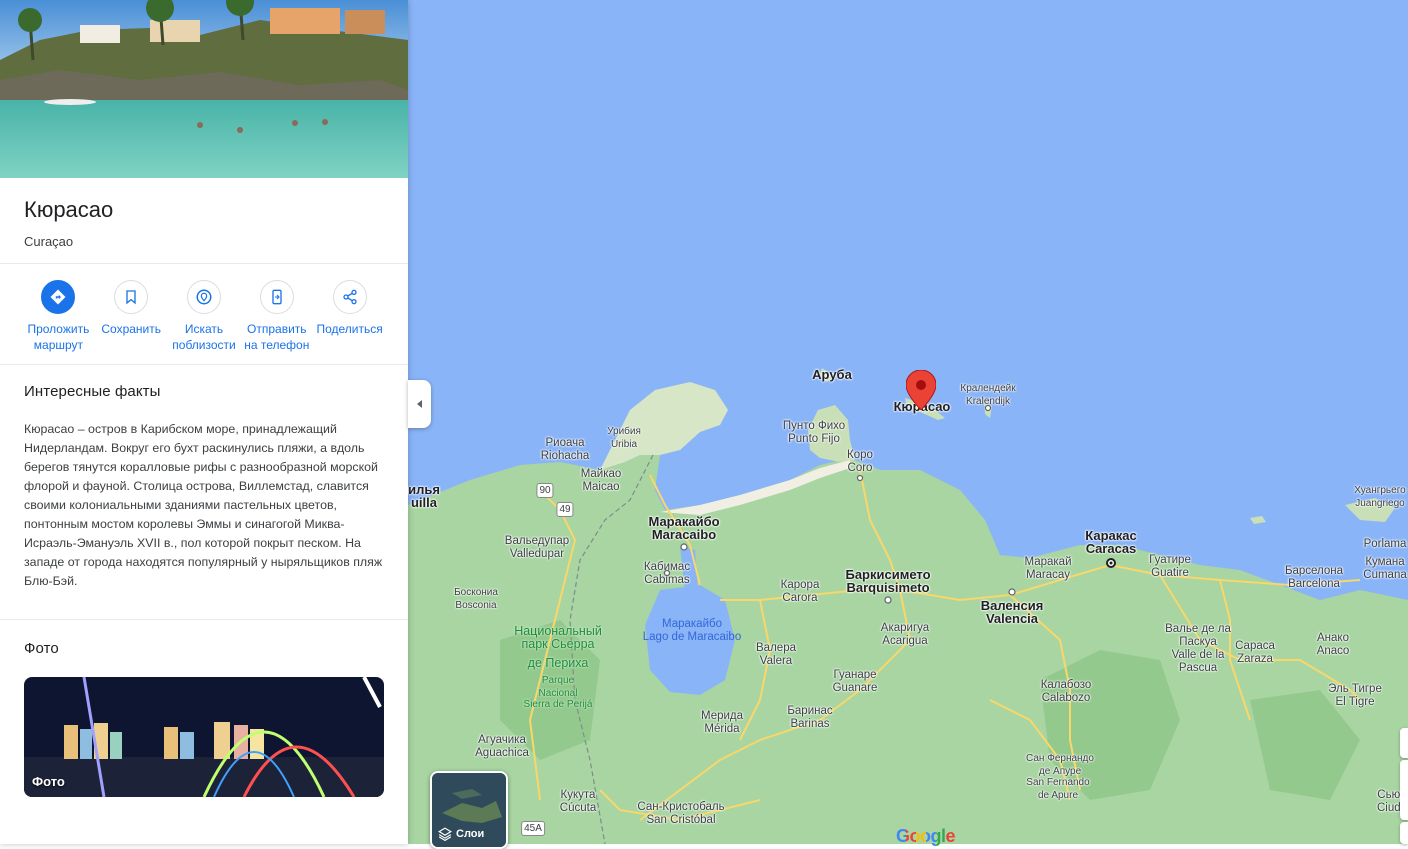 The image size is (1408, 849). What do you see at coordinates (69, 209) in the screenshot?
I see `place-title: Кюрасао` at bounding box center [69, 209].